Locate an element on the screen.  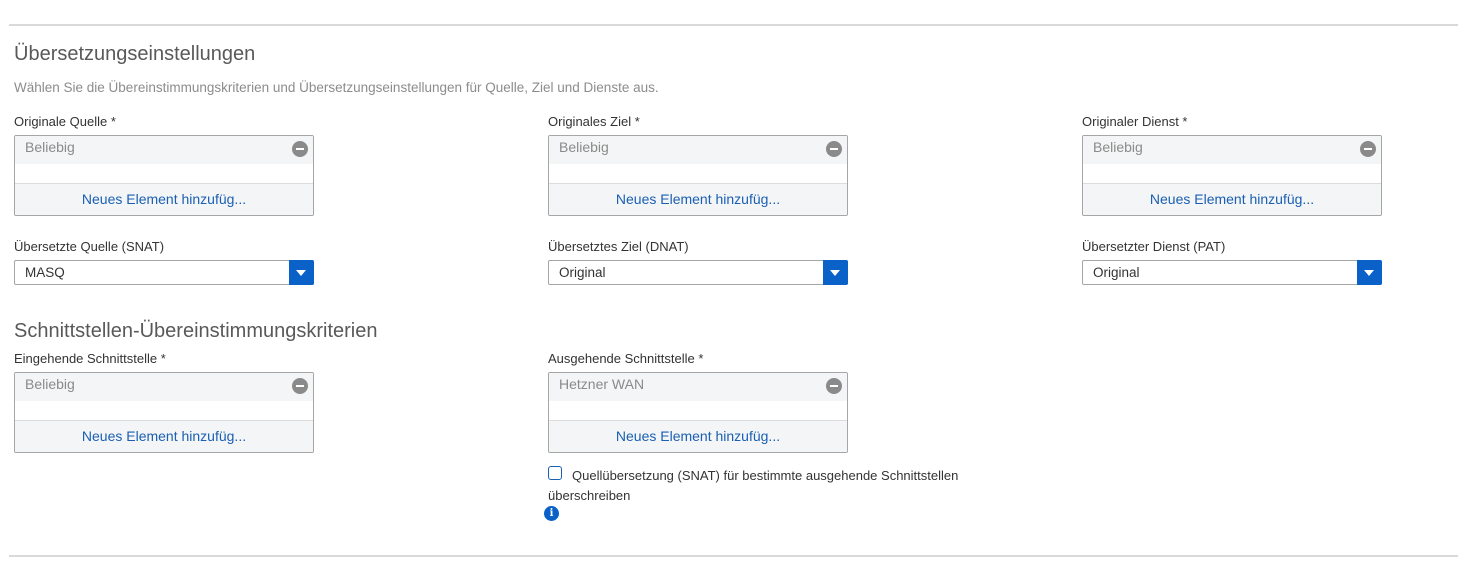
translated-service-select: Original is located at coordinates (1232, 272).